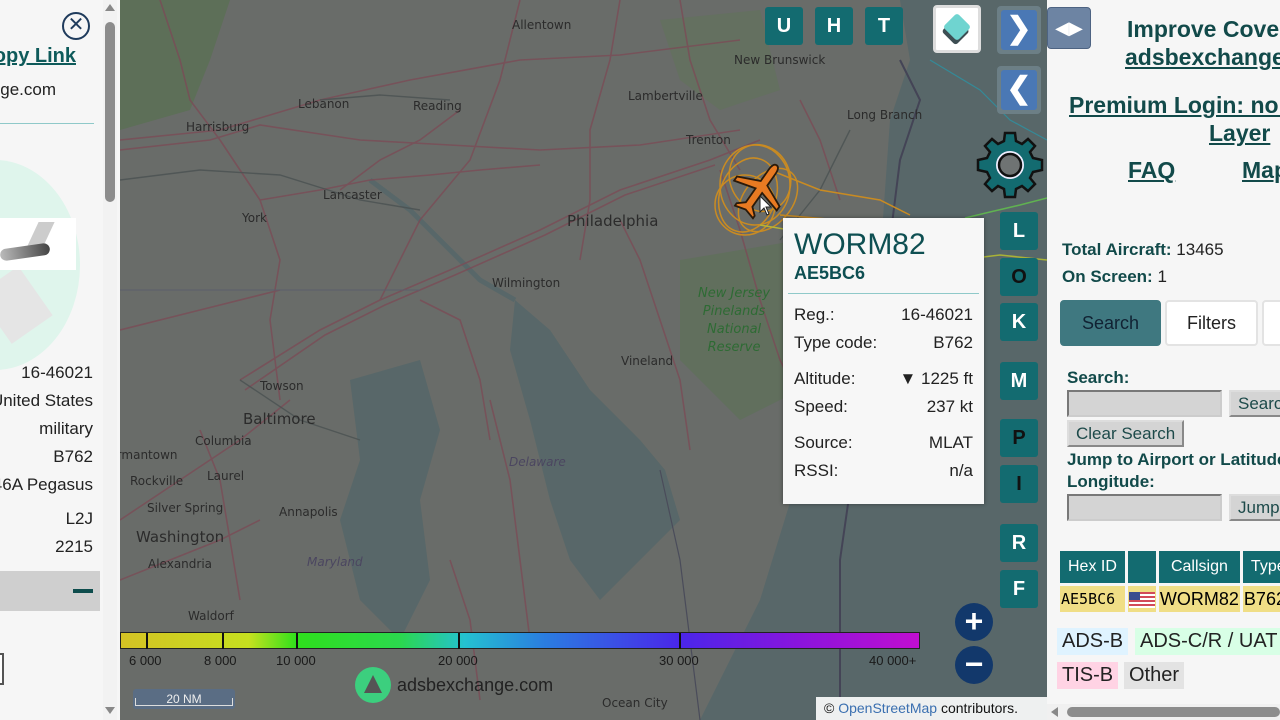 This screenshot has height=720, width=1280. I want to click on map-button-f: F, so click(1019, 589).